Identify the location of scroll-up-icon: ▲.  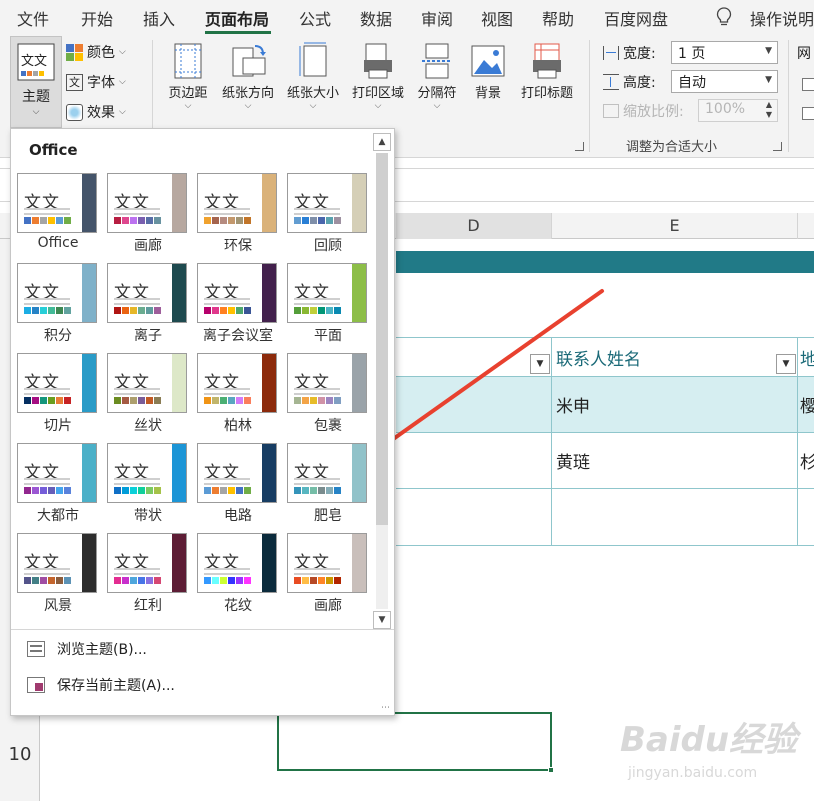
(382, 142).